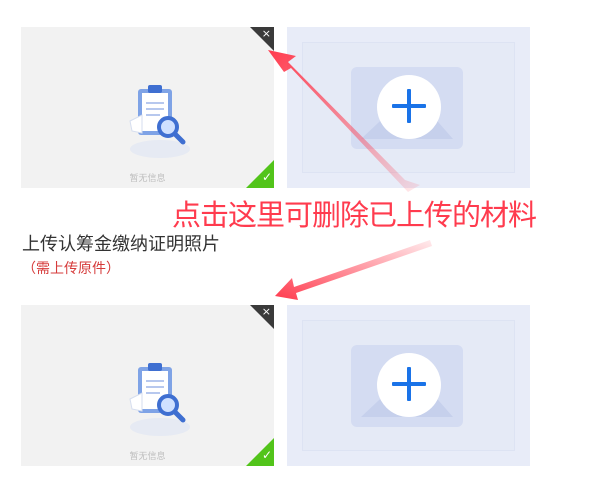 Image resolution: width=598 pixels, height=492 pixels. Describe the element at coordinates (121, 244) in the screenshot. I see `section-title: 上传认筹金缴纳证明照片` at that location.